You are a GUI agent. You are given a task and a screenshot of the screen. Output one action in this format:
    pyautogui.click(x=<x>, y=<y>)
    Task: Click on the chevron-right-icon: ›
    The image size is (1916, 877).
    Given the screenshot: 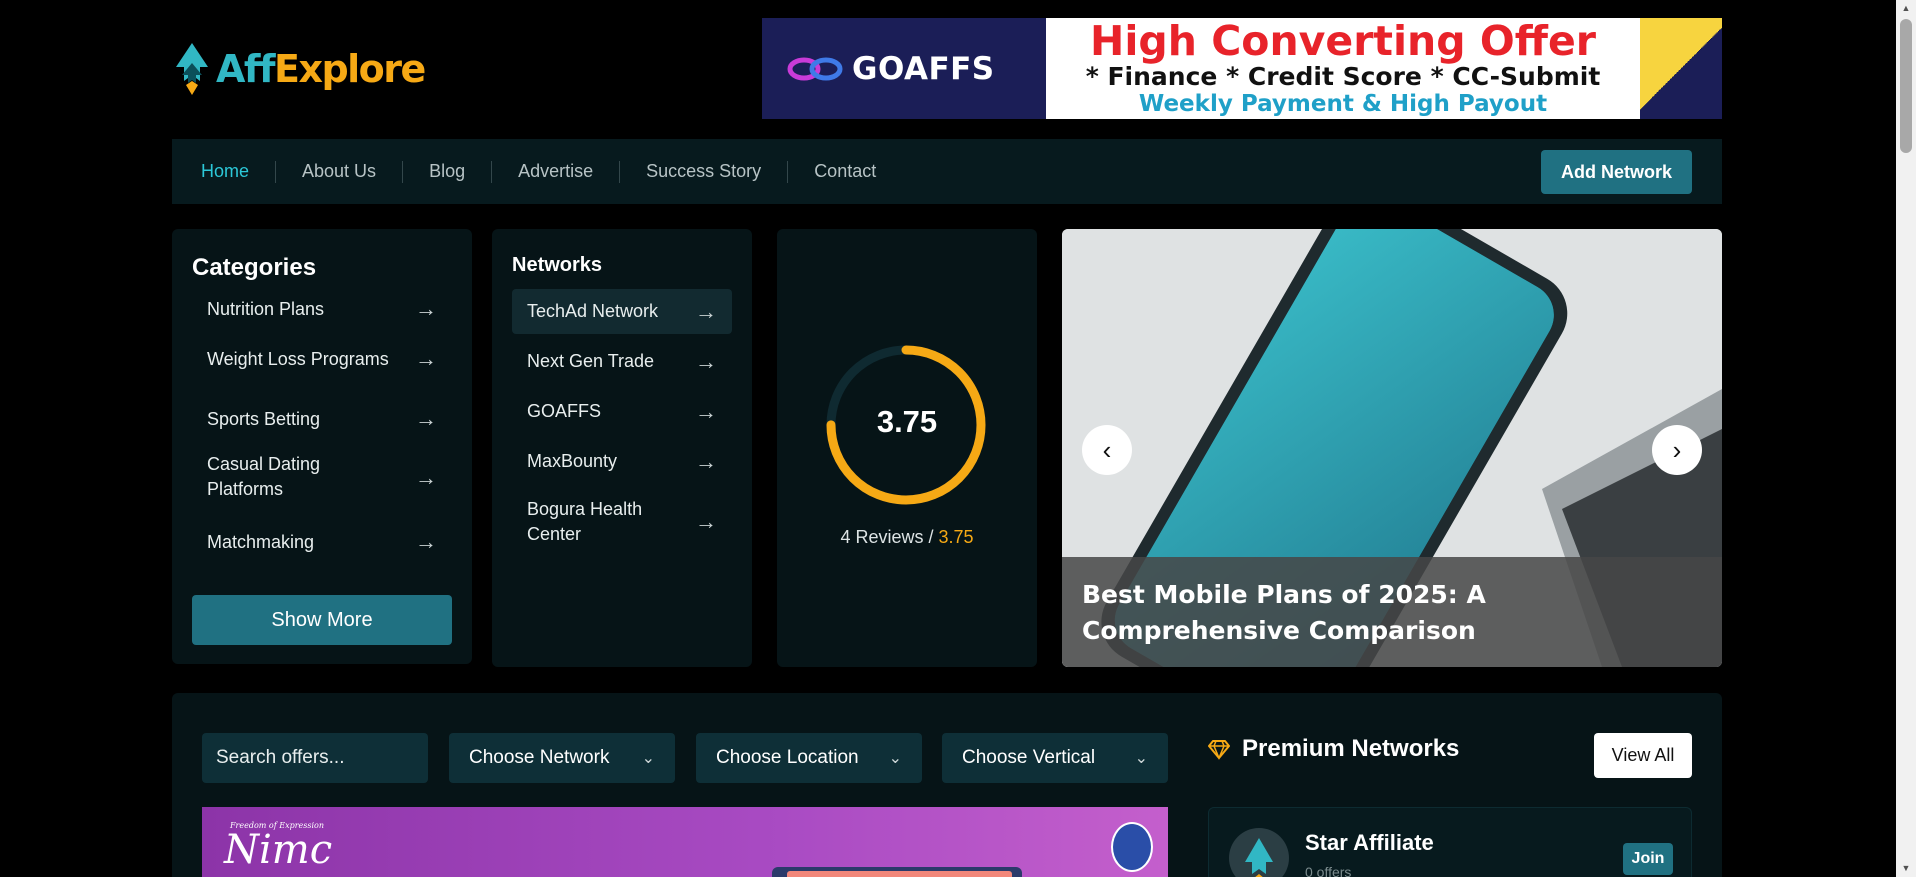 What is the action you would take?
    pyautogui.click(x=1677, y=449)
    